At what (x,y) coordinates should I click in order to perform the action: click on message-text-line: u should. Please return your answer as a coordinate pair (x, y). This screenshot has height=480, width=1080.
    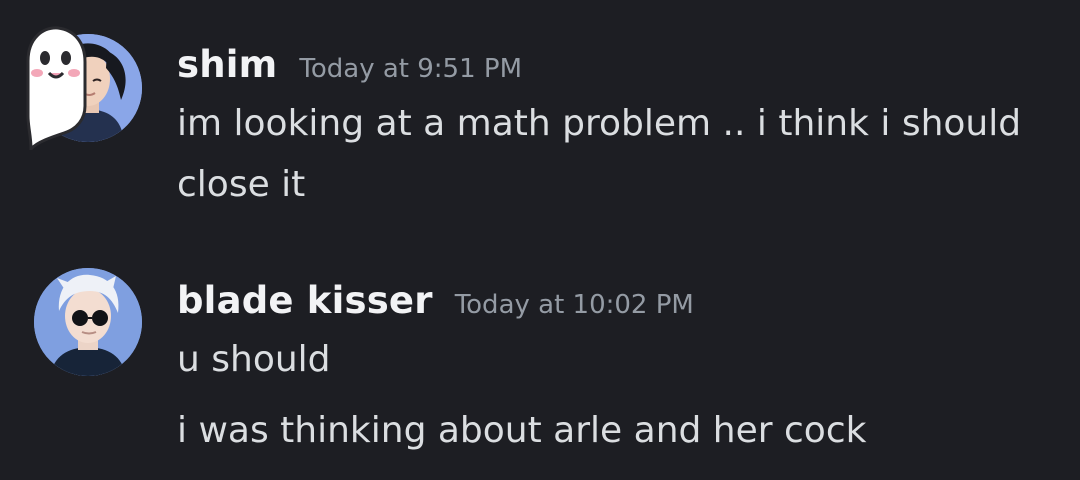
    Looking at the image, I should click on (254, 359).